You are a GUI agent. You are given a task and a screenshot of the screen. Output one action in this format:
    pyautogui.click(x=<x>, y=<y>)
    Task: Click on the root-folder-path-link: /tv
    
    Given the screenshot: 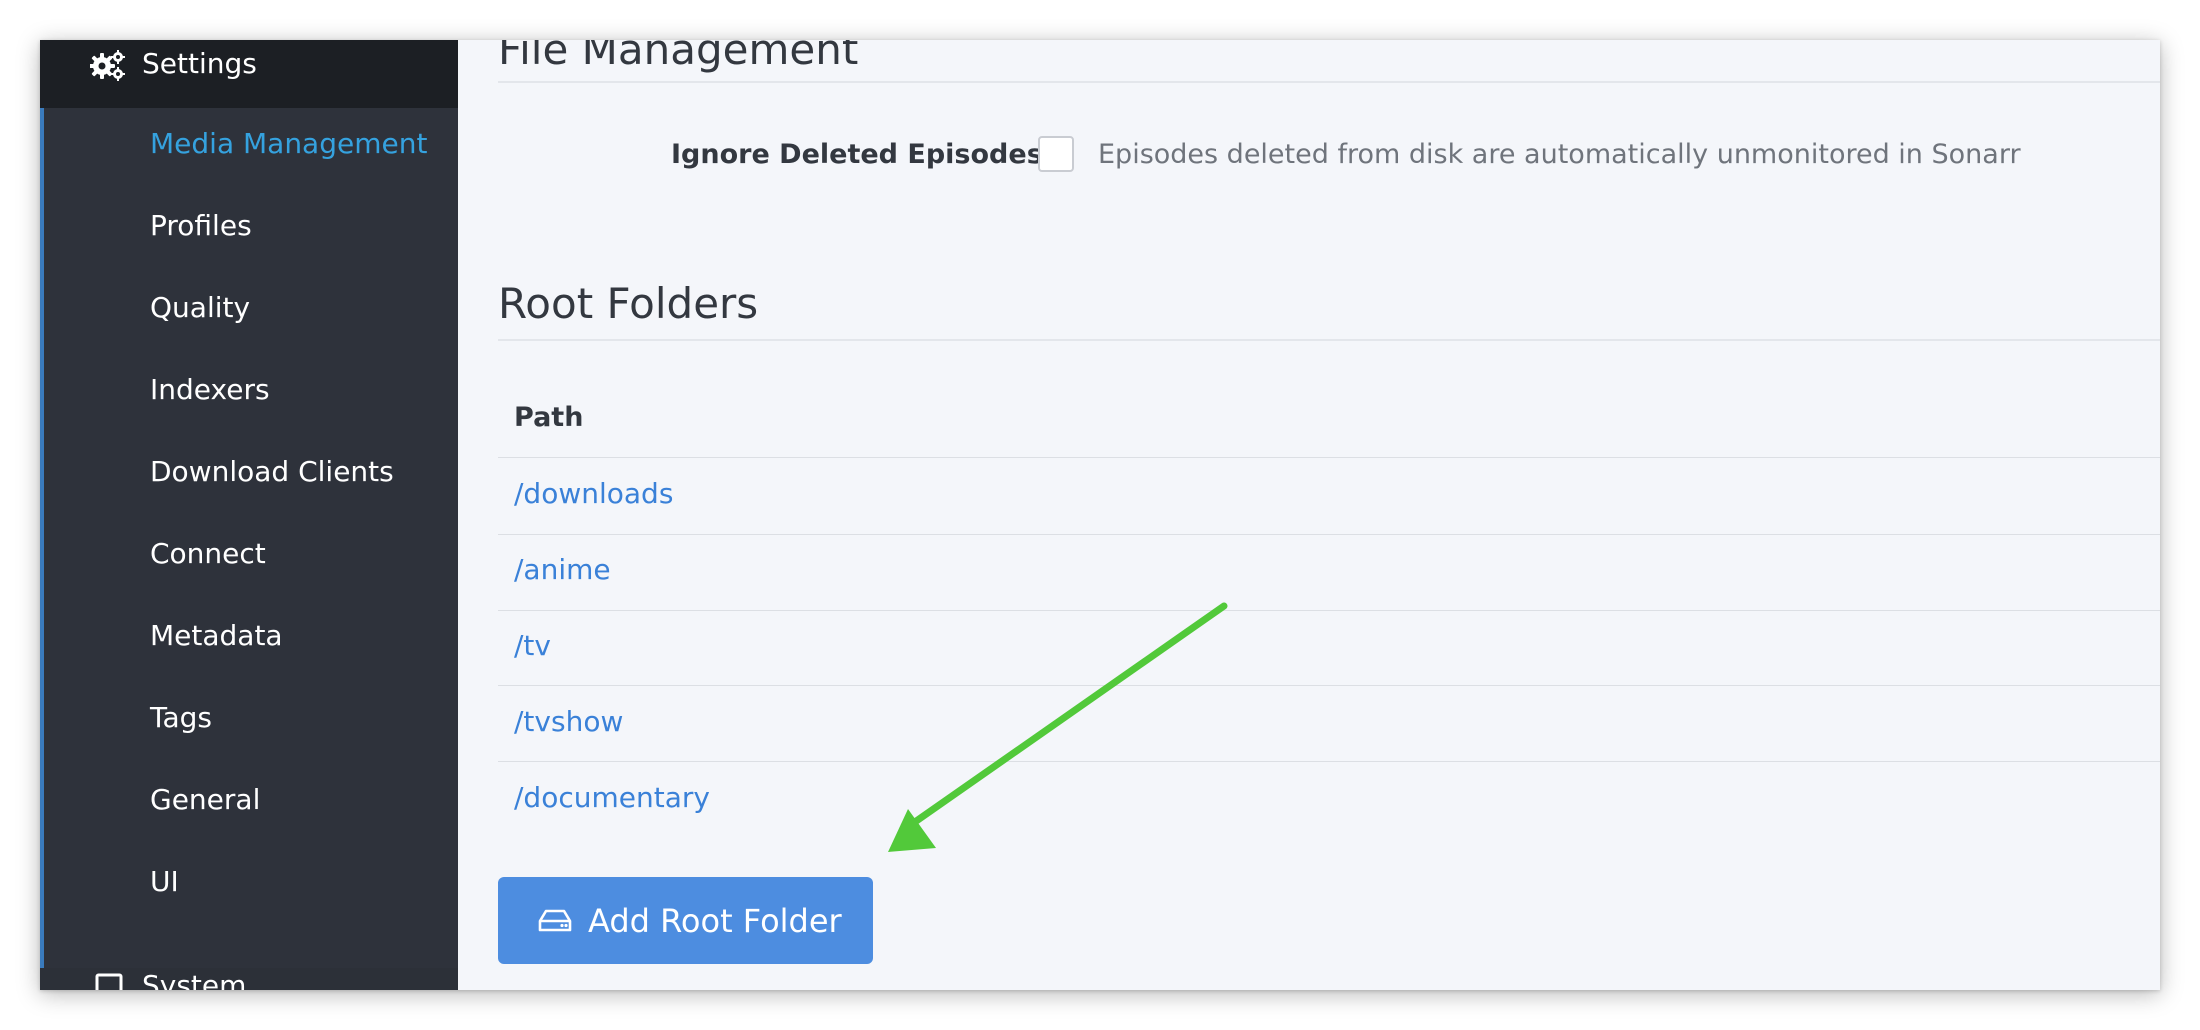 What is the action you would take?
    pyautogui.click(x=532, y=646)
    